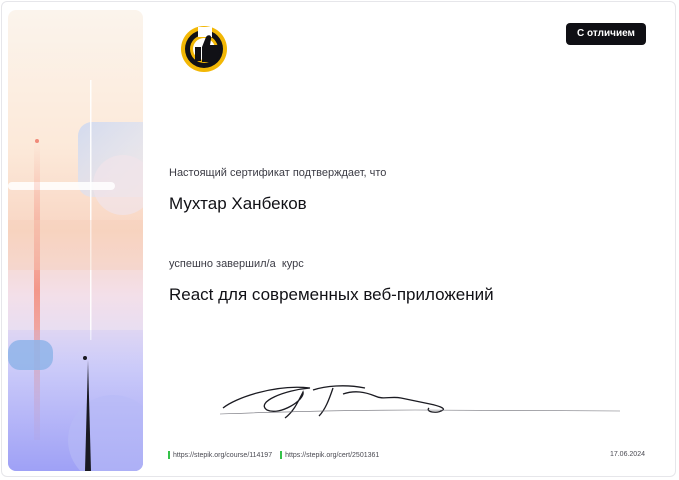  I want to click on peach-band-shape, so click(75, 245).